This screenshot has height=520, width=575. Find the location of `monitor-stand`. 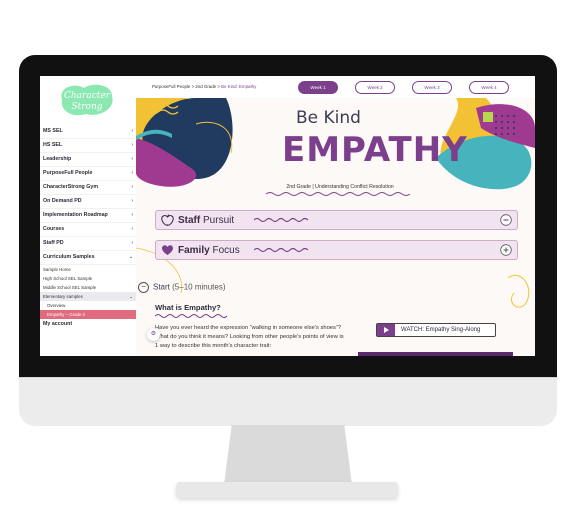

monitor-stand is located at coordinates (288, 455).